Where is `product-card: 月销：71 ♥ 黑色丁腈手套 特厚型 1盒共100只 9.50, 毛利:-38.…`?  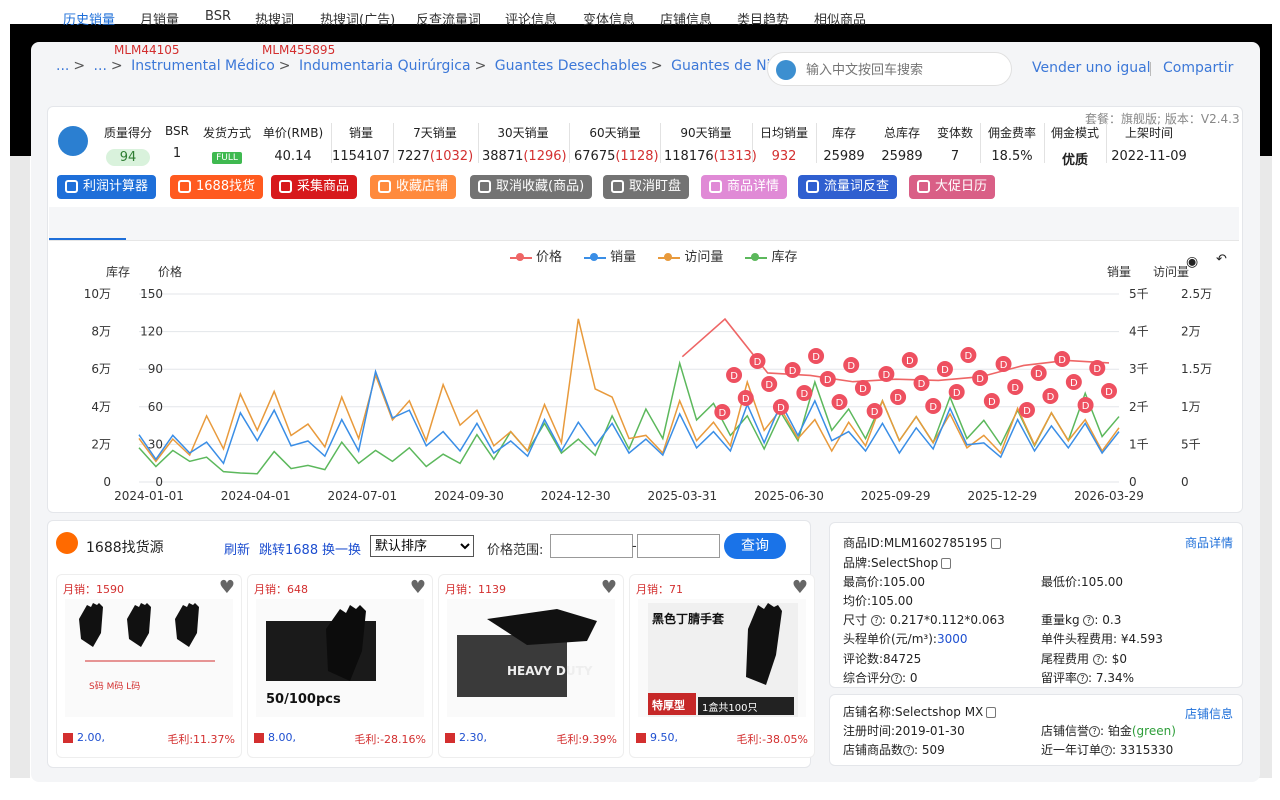
product-card: 月销：71 ♥ 黑色丁腈手套 特厚型 1盒共100只 9.50, 毛利:-38.… is located at coordinates (722, 666).